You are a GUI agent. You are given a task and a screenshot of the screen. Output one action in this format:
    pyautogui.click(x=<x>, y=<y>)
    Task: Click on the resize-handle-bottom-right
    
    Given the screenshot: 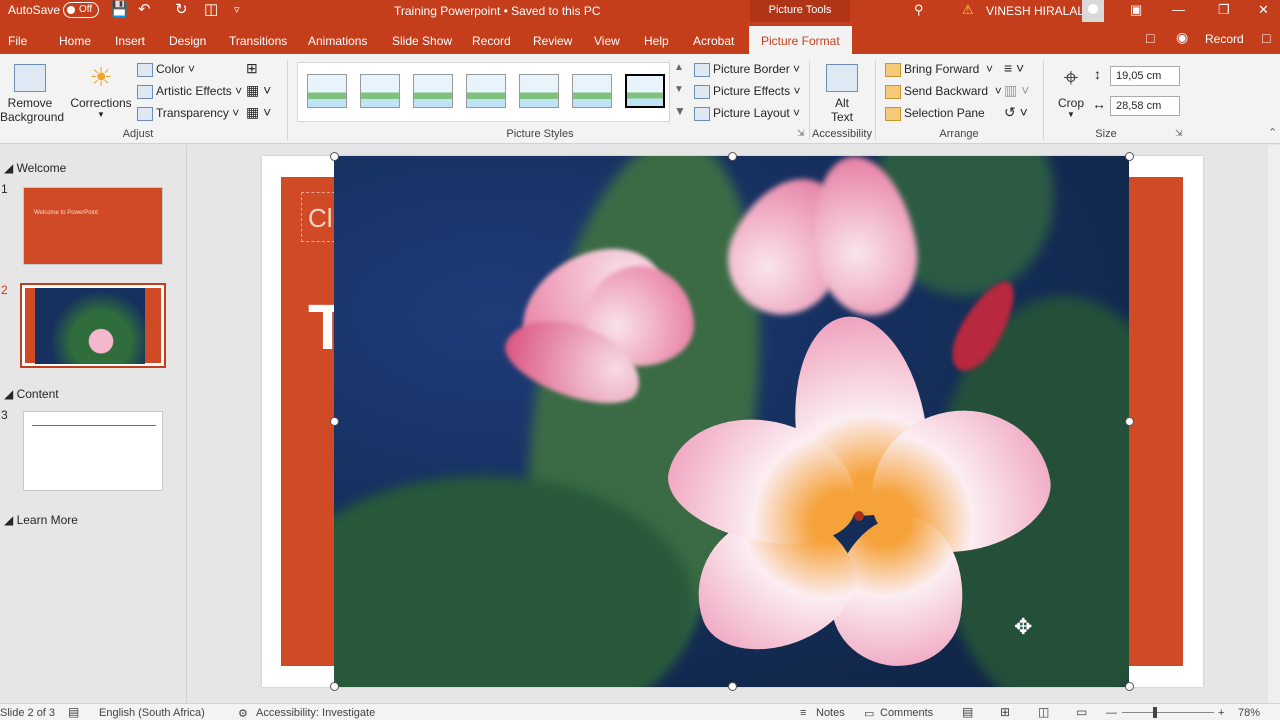 What is the action you would take?
    pyautogui.click(x=1129, y=686)
    